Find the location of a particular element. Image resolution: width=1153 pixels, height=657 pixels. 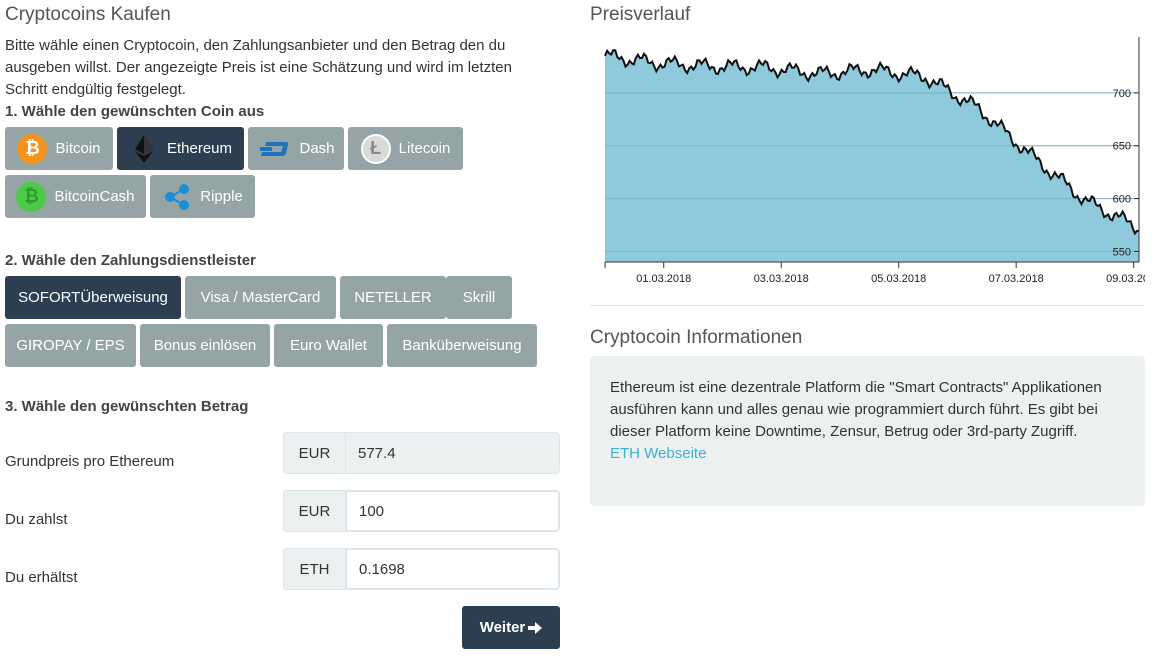

pay-amount-label: Du zahlst is located at coordinates (36, 519).